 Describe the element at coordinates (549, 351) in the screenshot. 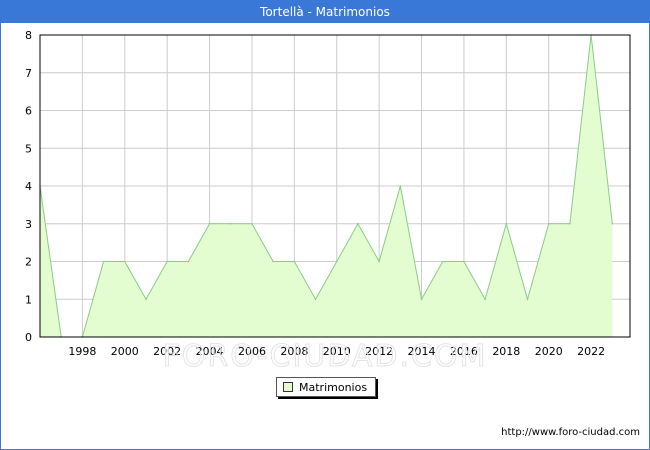

I see `x-tick-label: 2020` at that location.